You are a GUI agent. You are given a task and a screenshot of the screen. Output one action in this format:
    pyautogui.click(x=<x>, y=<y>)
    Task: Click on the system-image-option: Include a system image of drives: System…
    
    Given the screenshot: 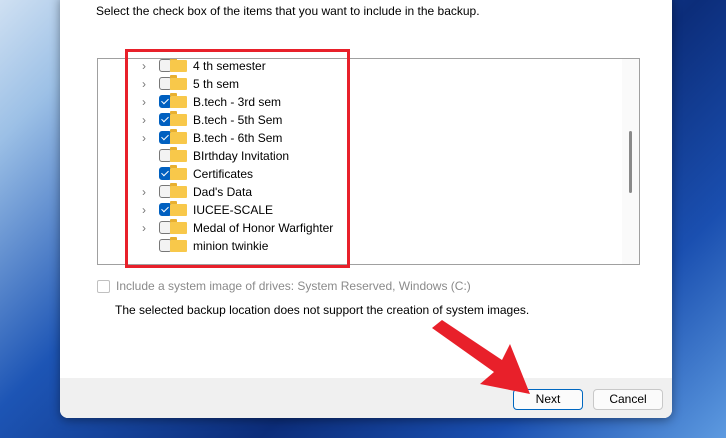 What is the action you would take?
    pyautogui.click(x=284, y=286)
    